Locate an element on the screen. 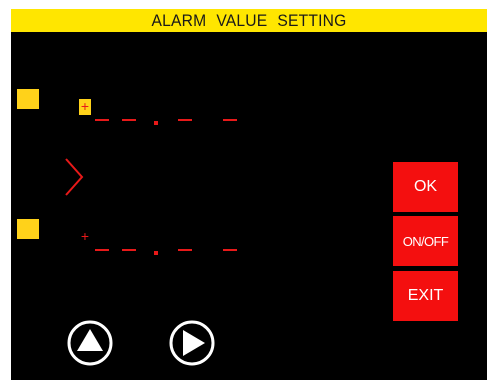  title-bar: ALARM VALUE SETTING is located at coordinates (249, 20).